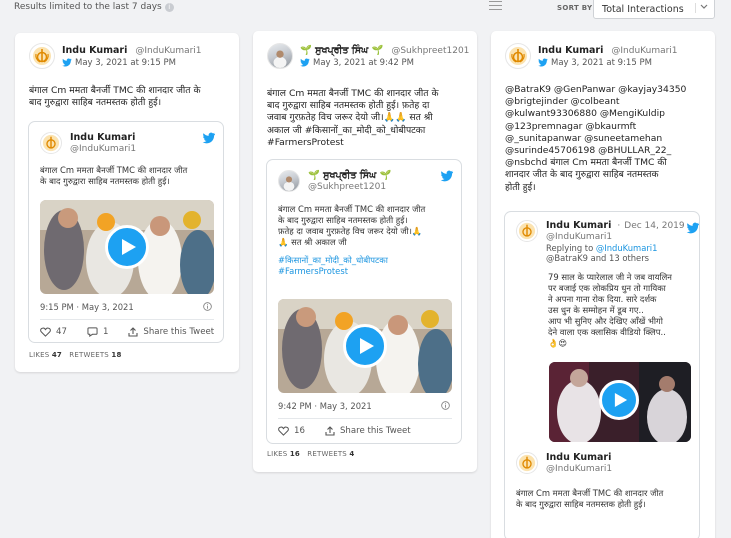 The width and height of the screenshot is (731, 538). Describe the element at coordinates (87, 307) in the screenshot. I see `embed-timestamp: 9:15 PM · May 3, 2021` at that location.